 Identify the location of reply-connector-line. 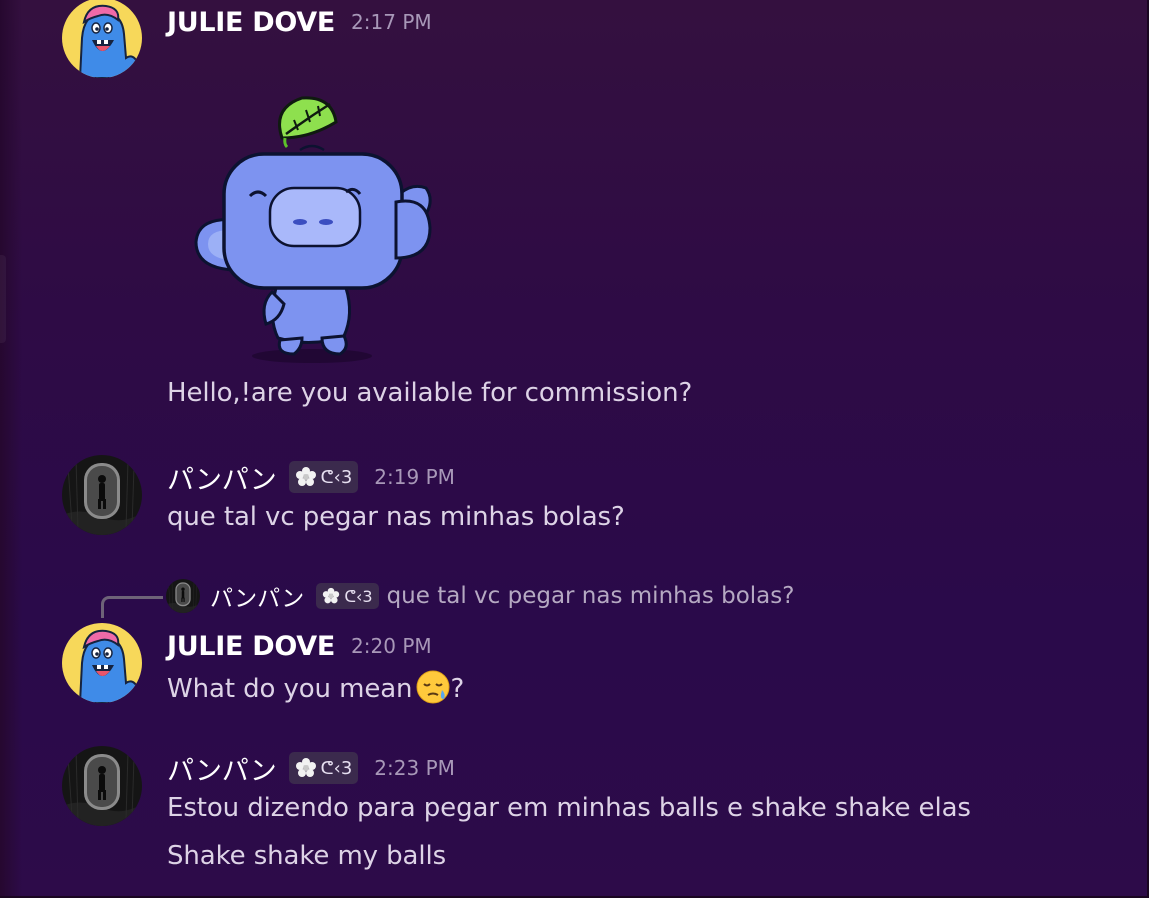
(132, 607).